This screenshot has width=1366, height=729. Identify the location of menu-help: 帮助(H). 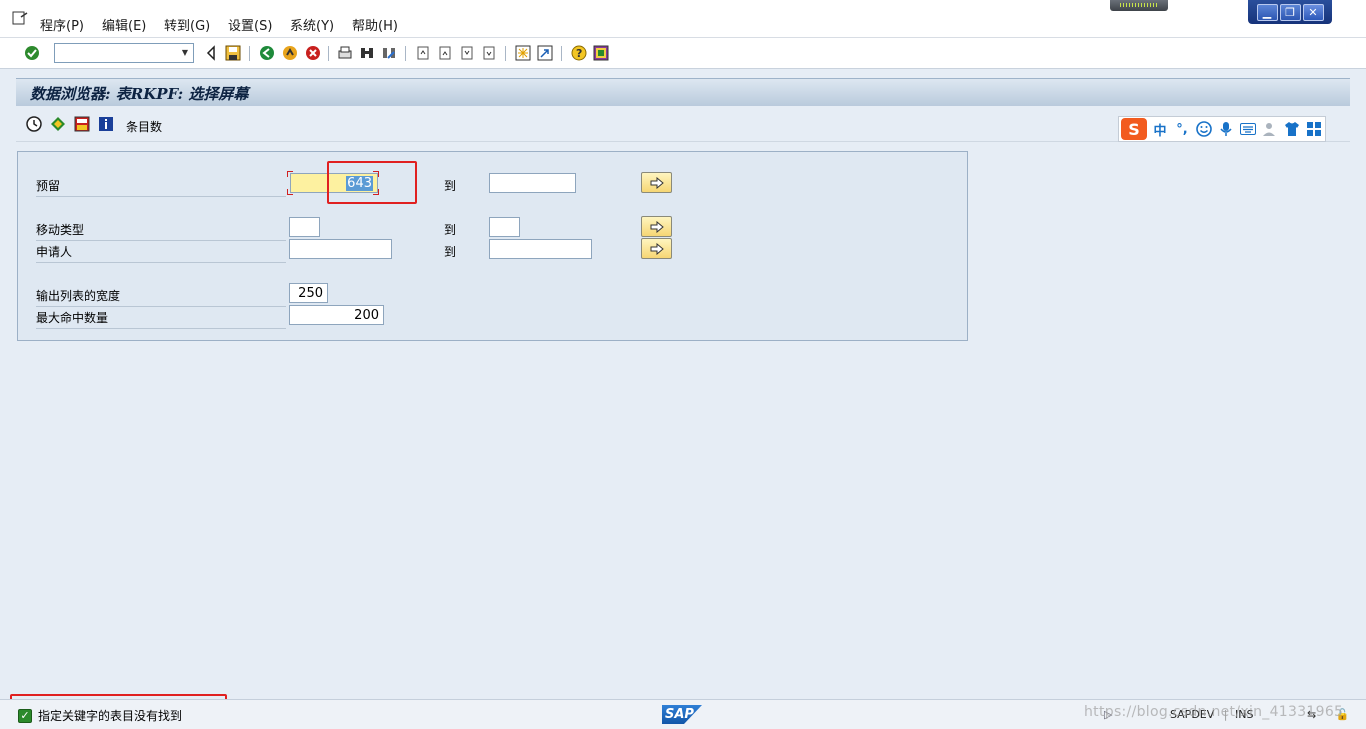
(375, 24).